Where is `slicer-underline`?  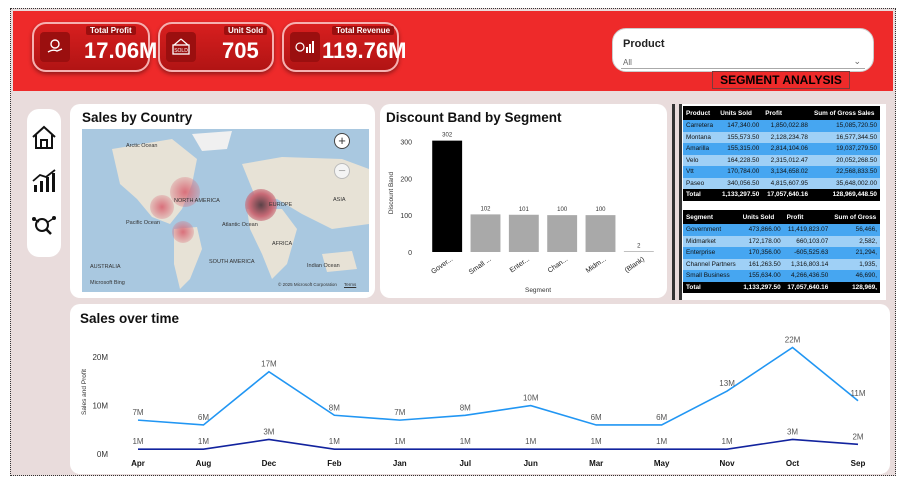 slicer-underline is located at coordinates (743, 68).